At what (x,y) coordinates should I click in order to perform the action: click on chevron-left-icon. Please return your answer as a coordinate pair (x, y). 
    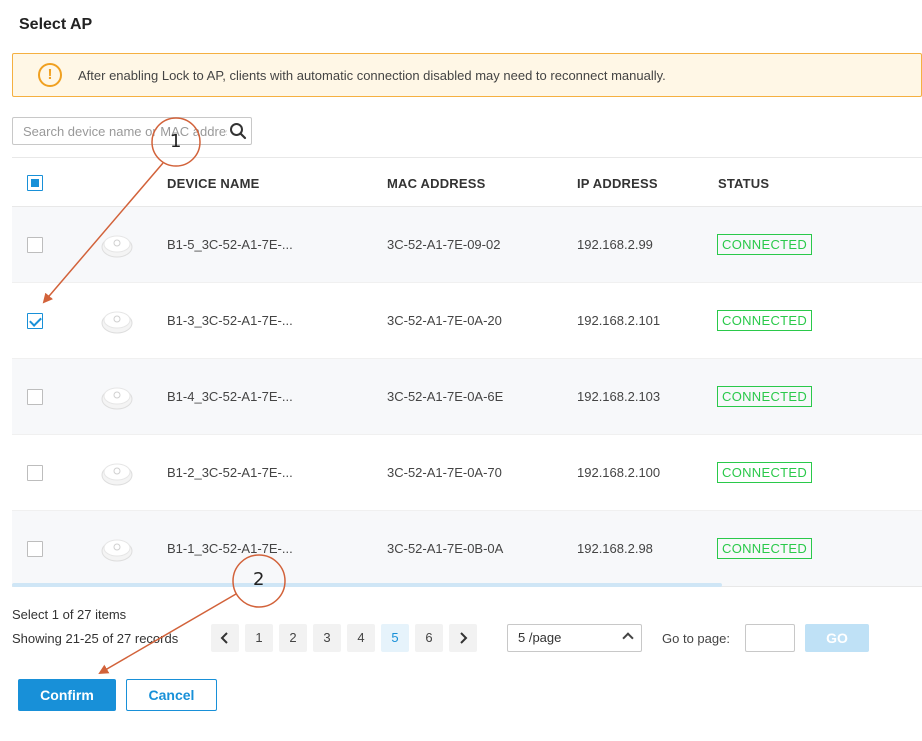
    Looking at the image, I should click on (224, 638).